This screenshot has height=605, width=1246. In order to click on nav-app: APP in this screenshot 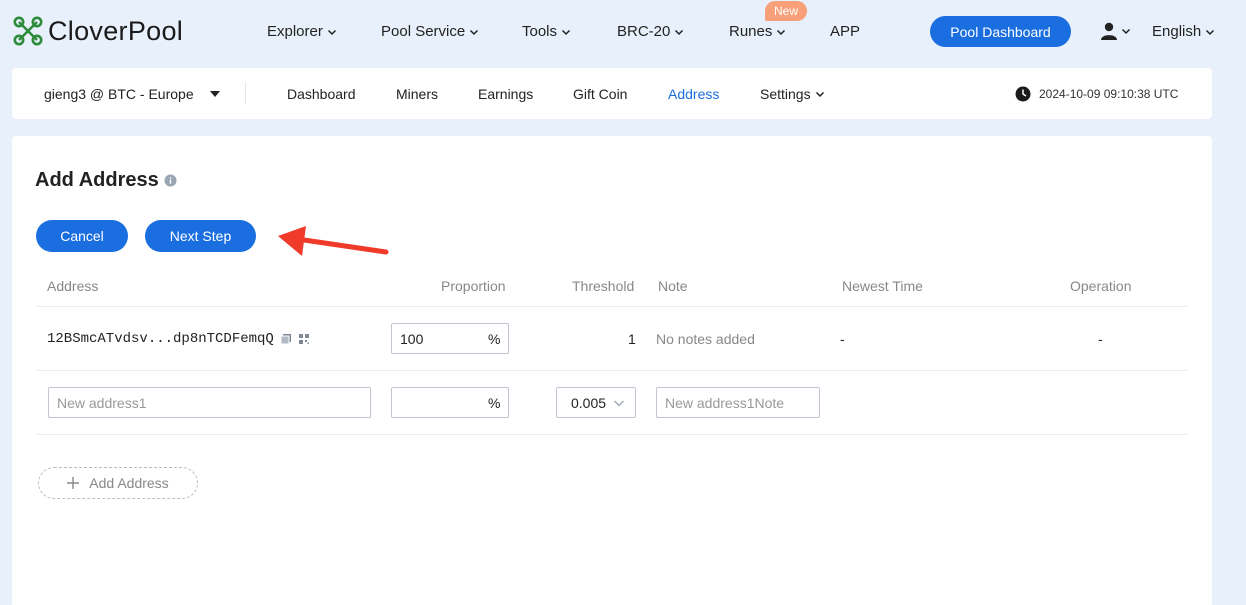, I will do `click(845, 31)`.